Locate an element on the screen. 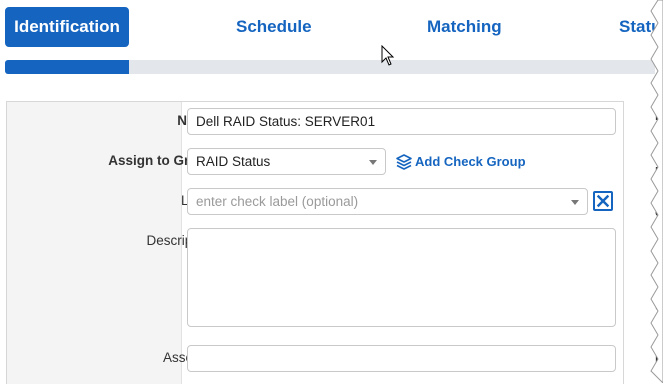  assign-group-select: RAID Status is located at coordinates (286, 161).